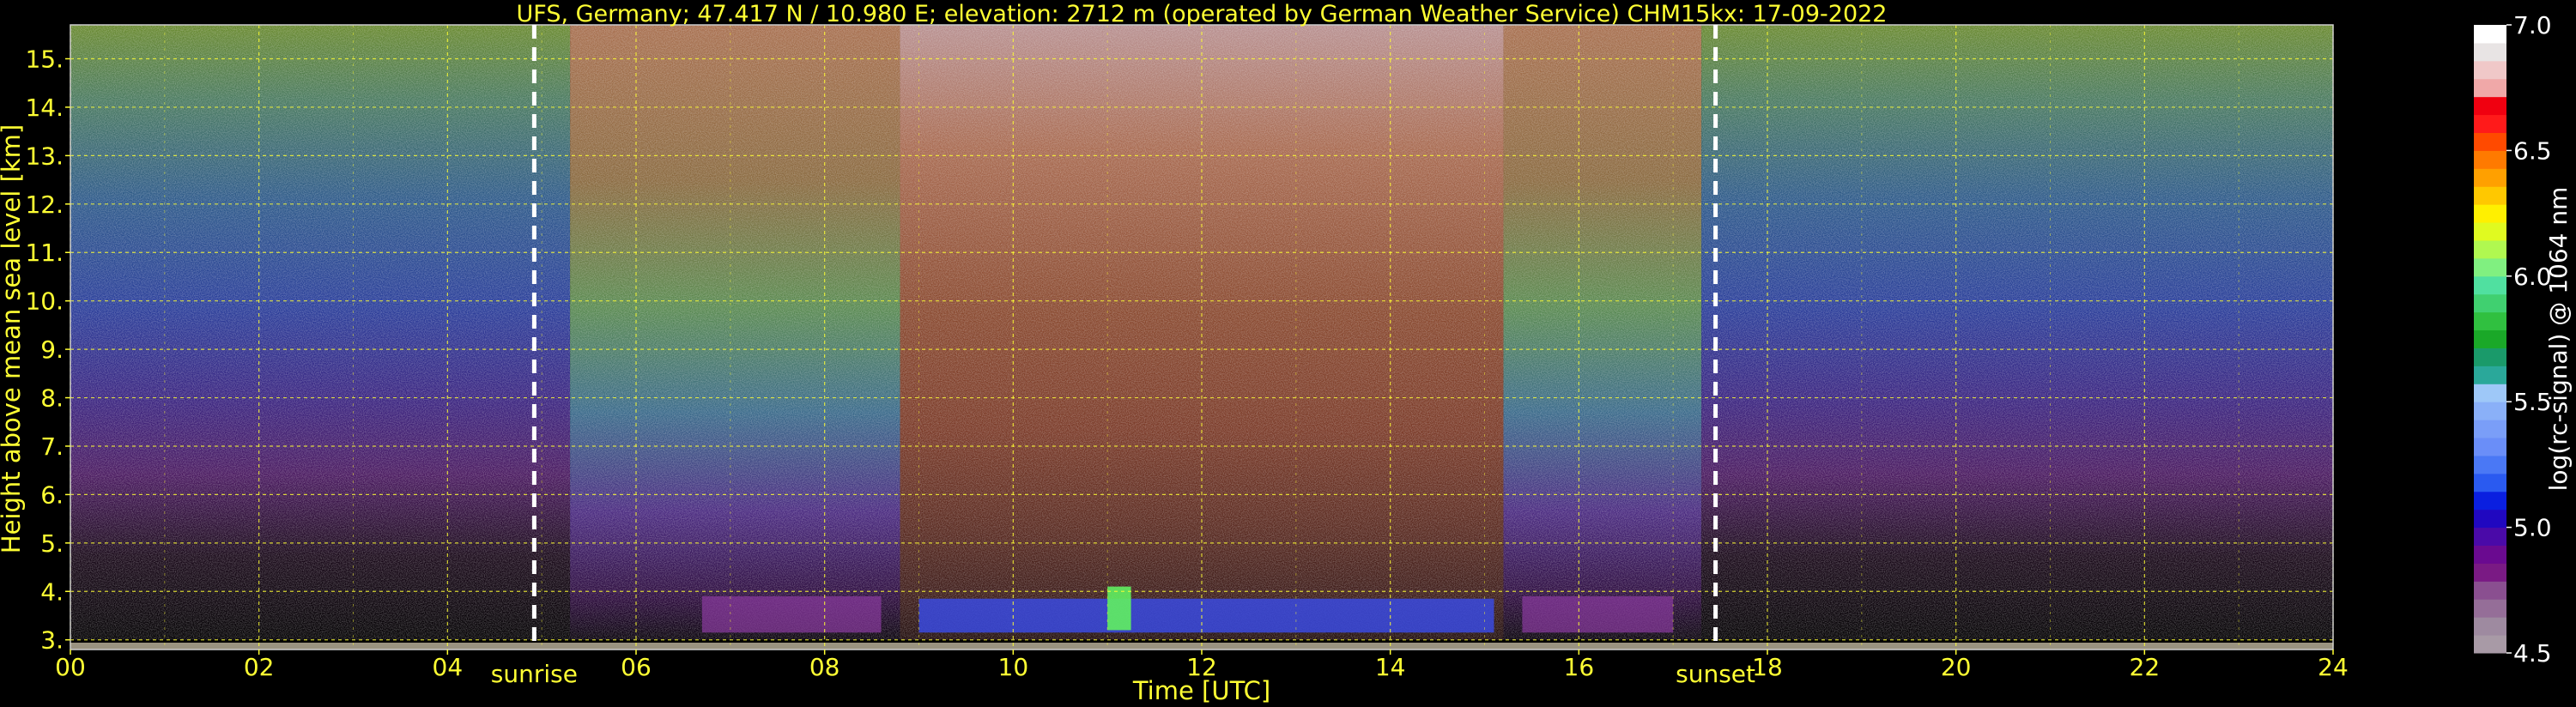 Image resolution: width=2576 pixels, height=707 pixels. What do you see at coordinates (1390, 667) in the screenshot?
I see `x-tick-label: 14` at bounding box center [1390, 667].